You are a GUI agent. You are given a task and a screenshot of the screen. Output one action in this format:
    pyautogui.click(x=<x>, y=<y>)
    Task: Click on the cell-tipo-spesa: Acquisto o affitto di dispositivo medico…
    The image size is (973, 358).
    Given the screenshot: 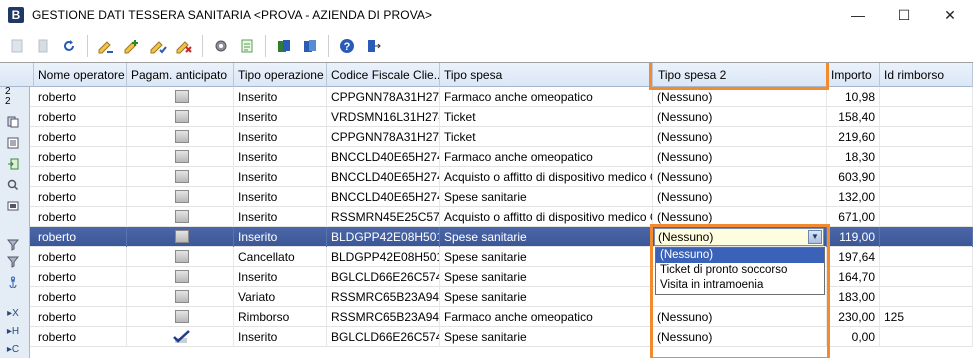 What is the action you would take?
    pyautogui.click(x=546, y=217)
    